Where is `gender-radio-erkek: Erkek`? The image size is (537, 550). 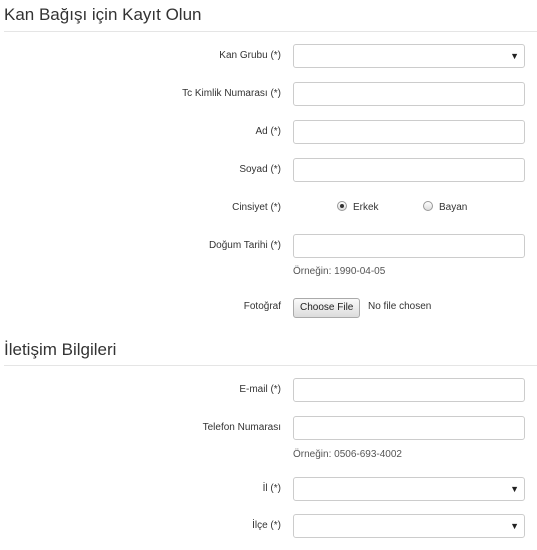
gender-radio-erkek: Erkek is located at coordinates (358, 208).